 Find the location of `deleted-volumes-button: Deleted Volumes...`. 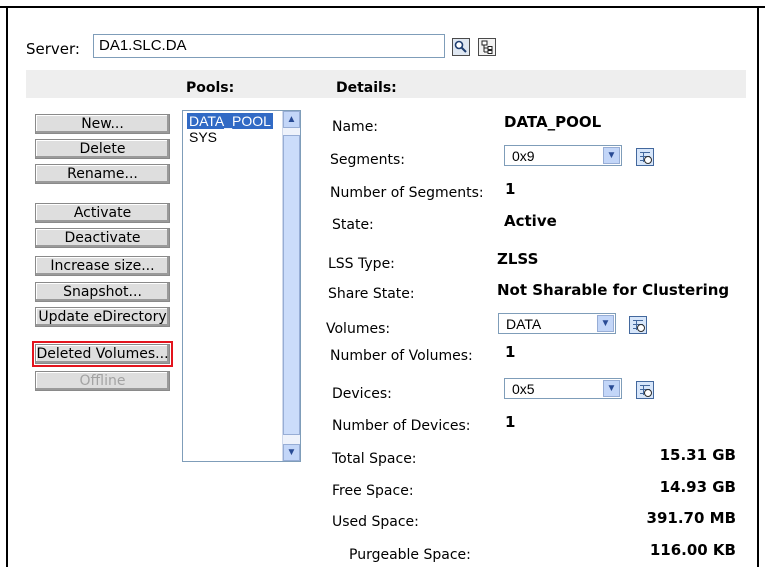

deleted-volumes-button: Deleted Volumes... is located at coordinates (102, 354).